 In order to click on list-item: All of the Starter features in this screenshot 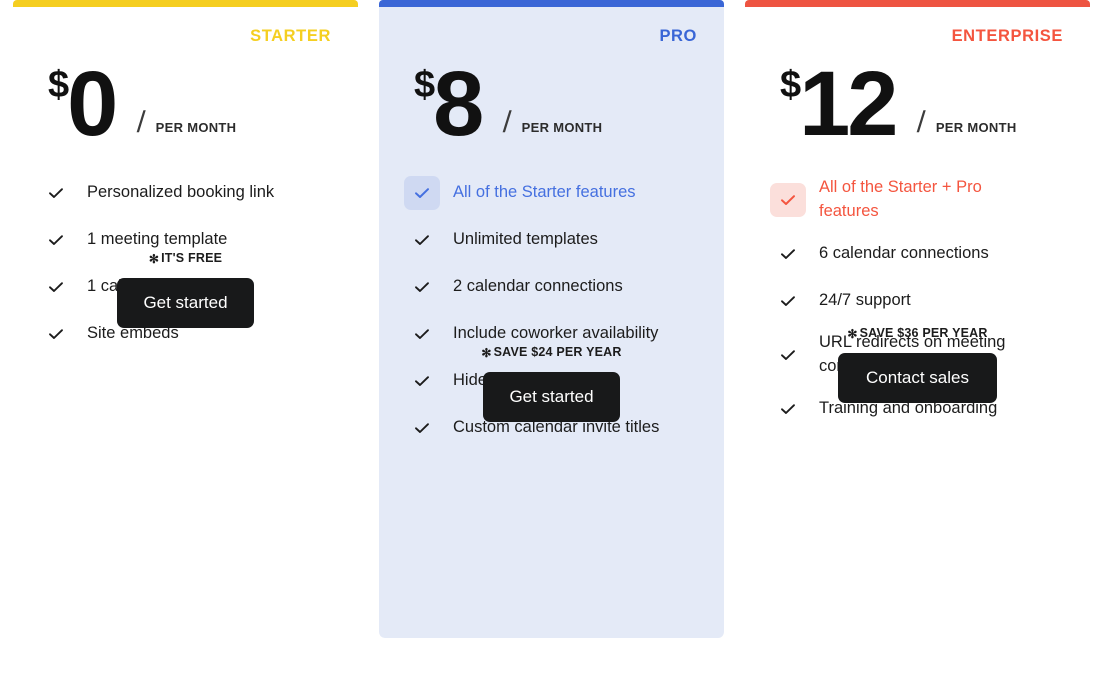, I will do `click(551, 193)`.